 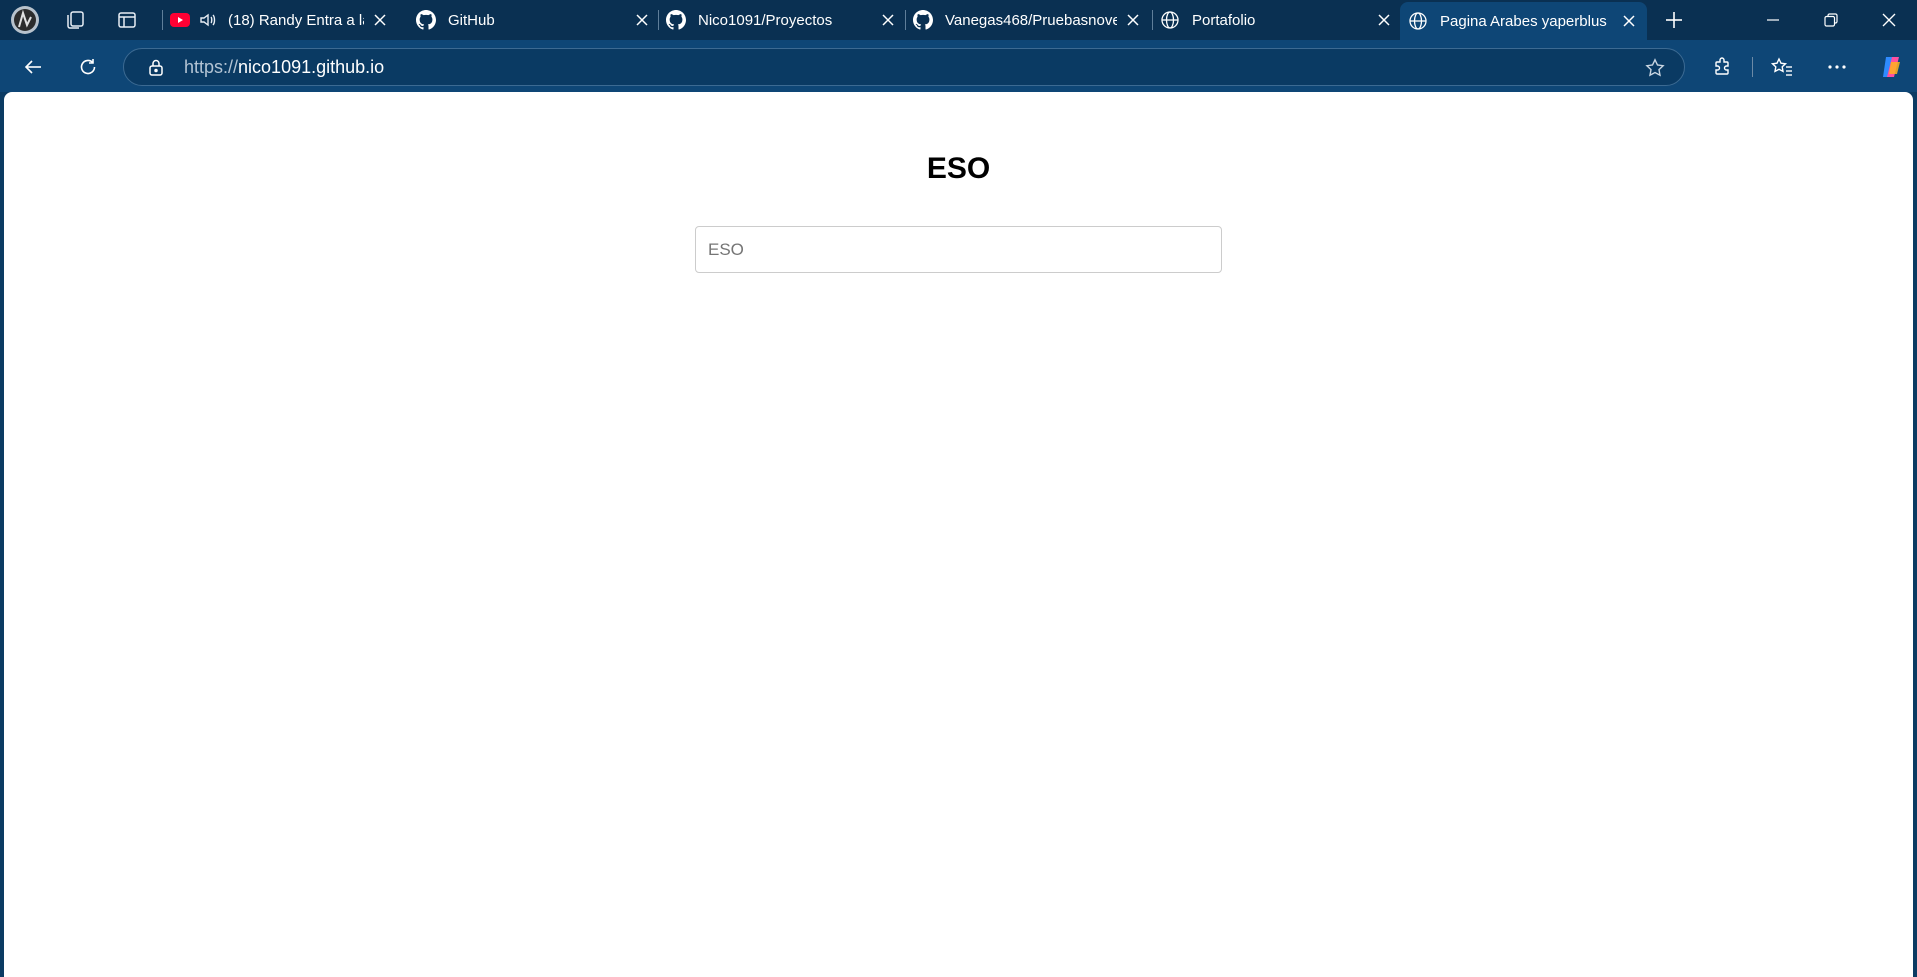 I want to click on youtube-icon, so click(x=180, y=20).